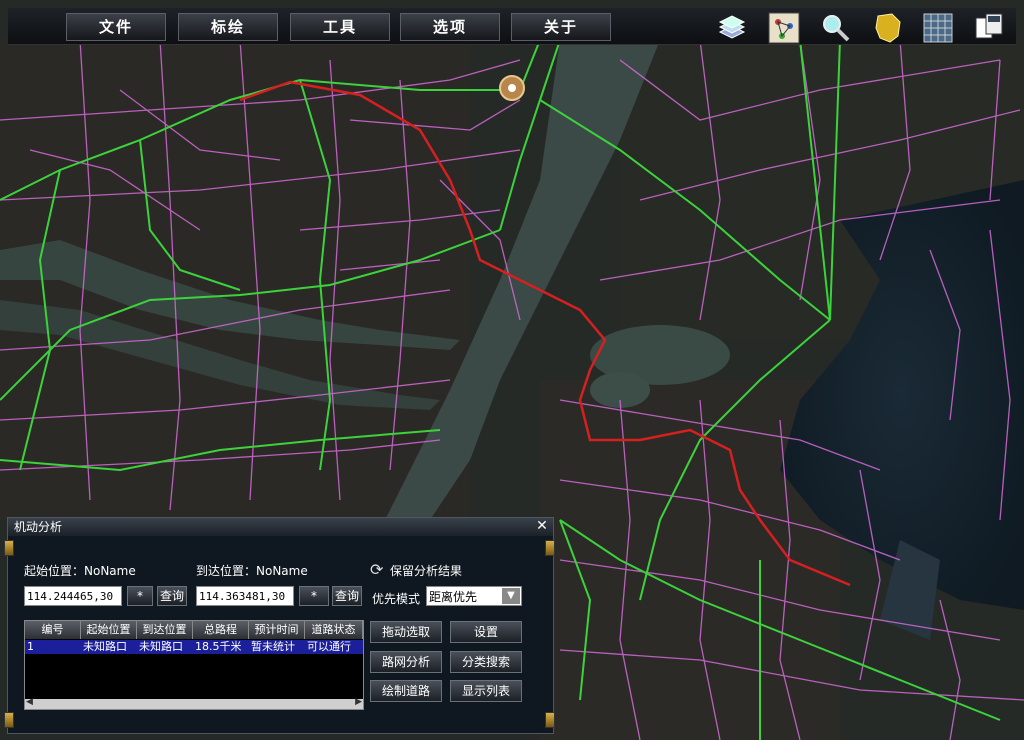 This screenshot has height=740, width=1024. What do you see at coordinates (277, 630) in the screenshot?
I see `column-header: 预计时间` at bounding box center [277, 630].